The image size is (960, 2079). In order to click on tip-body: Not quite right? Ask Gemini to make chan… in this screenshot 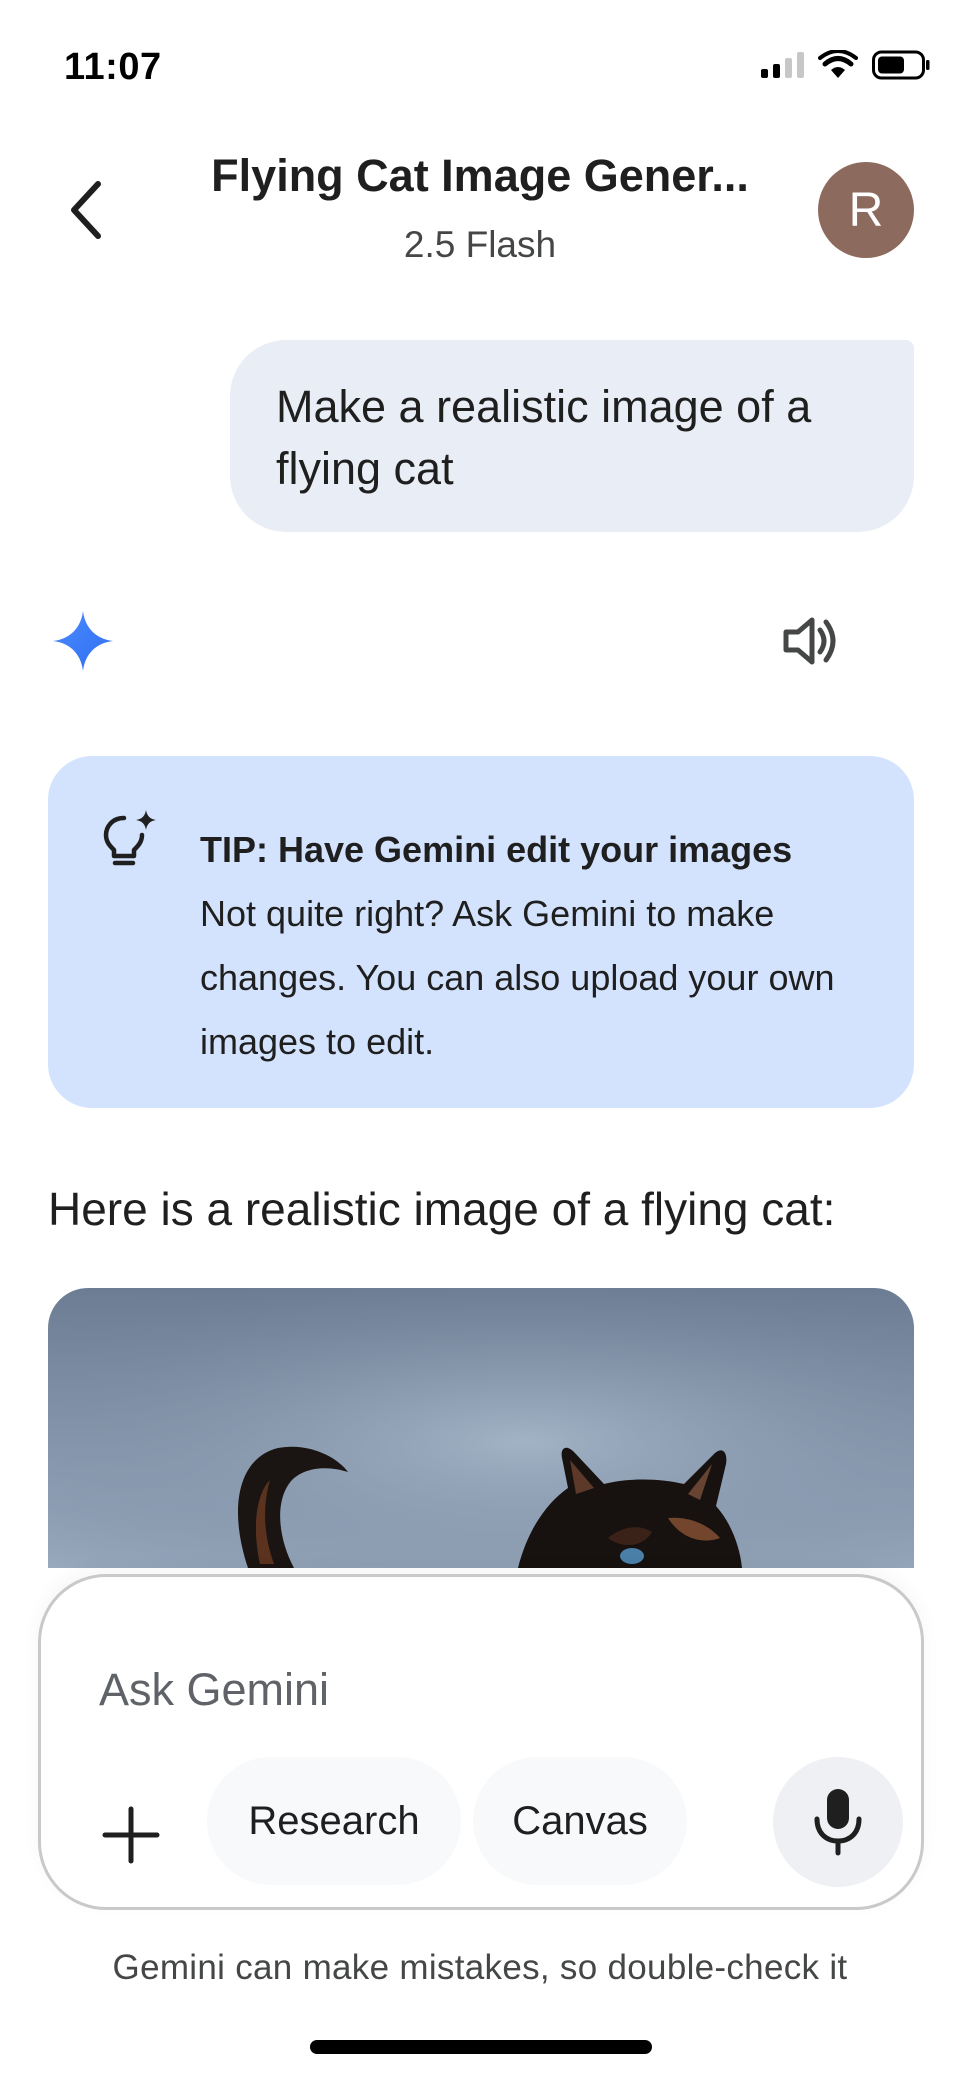, I will do `click(517, 977)`.